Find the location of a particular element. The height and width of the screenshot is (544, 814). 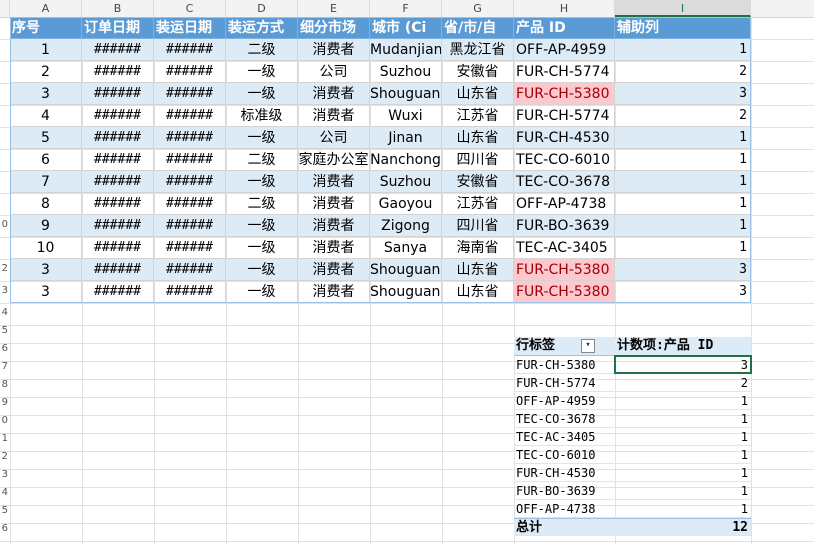

table-cell-pid: FUR-BO-3639 is located at coordinates (564, 226).